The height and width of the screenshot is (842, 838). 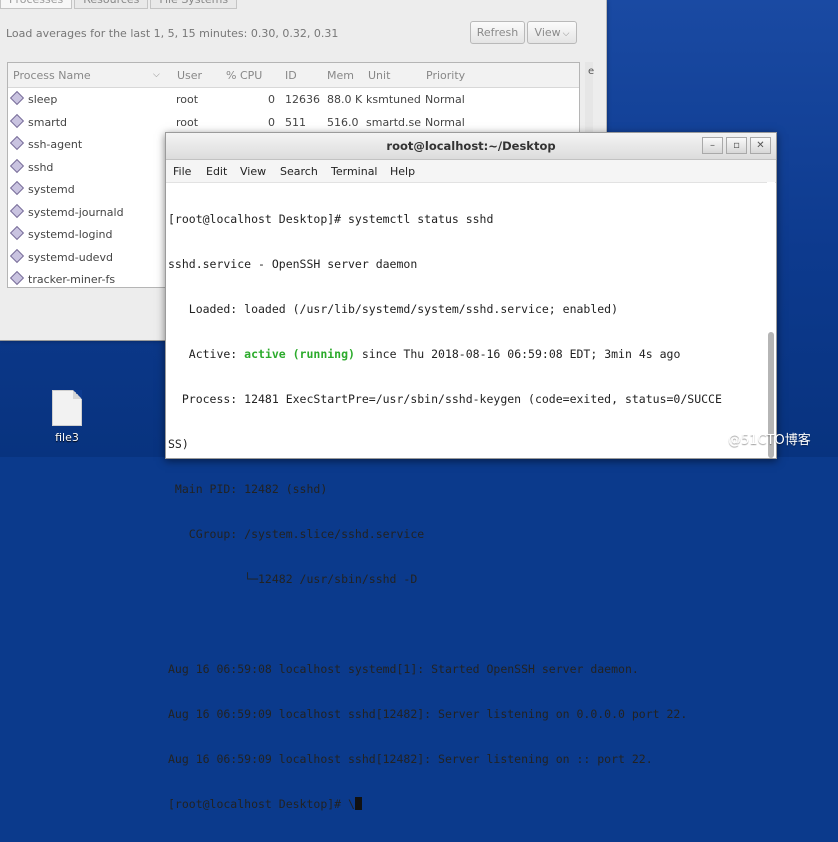 I want to click on minimize-icon: –, so click(x=712, y=145).